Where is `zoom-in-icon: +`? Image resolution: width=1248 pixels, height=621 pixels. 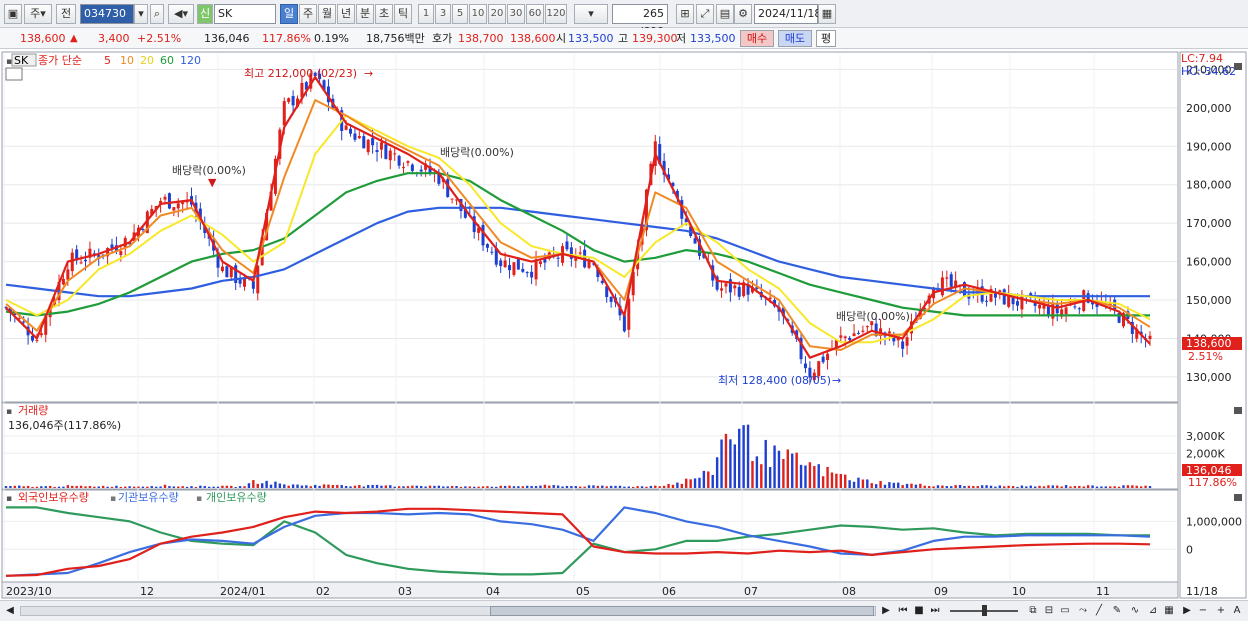 zoom-in-icon: + is located at coordinates (1221, 611).